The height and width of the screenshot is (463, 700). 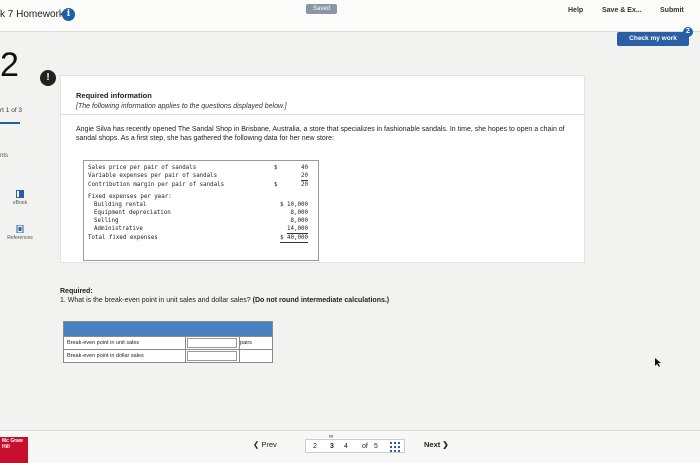 I want to click on book-icon, so click(x=20, y=194).